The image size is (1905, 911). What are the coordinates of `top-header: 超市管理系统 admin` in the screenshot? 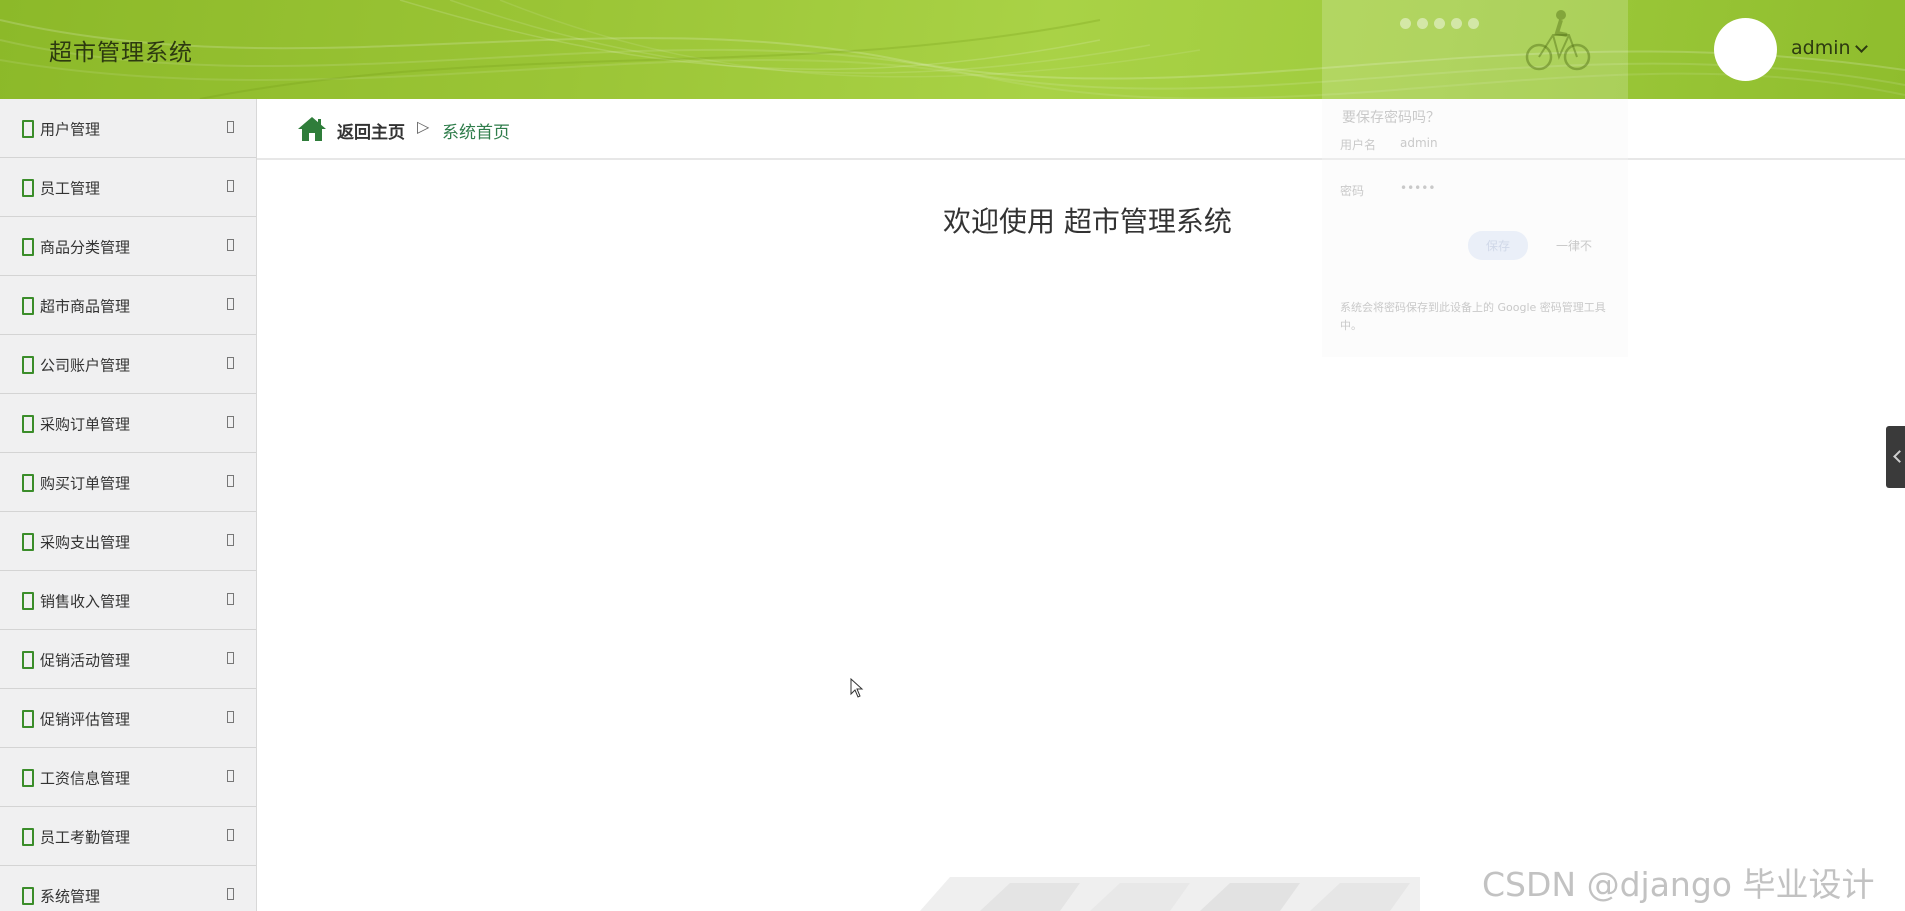 It's located at (952, 49).